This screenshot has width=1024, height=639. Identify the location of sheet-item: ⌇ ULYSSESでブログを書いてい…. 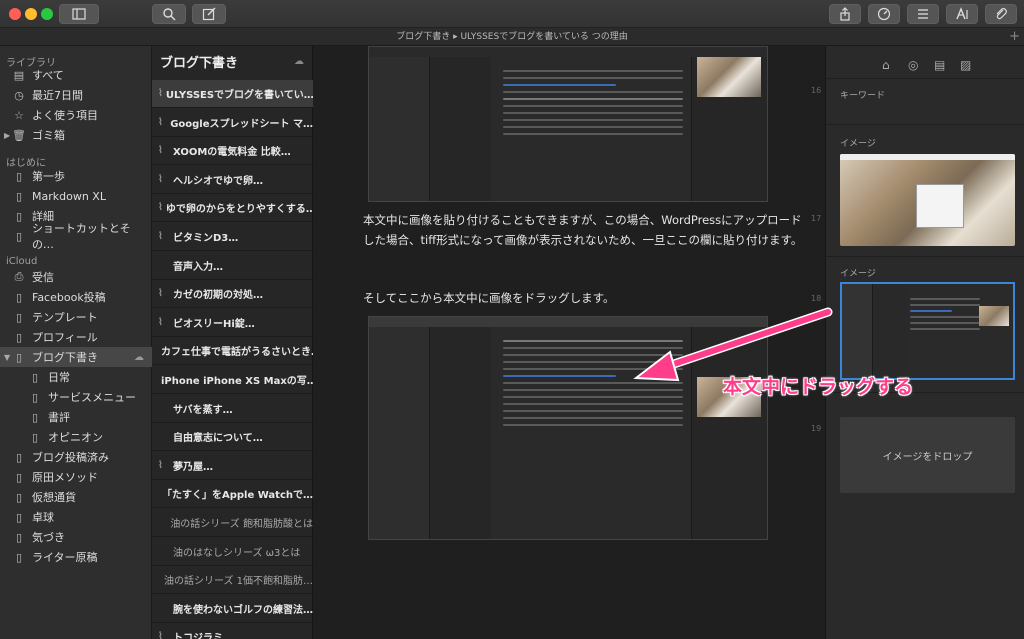
(232, 94).